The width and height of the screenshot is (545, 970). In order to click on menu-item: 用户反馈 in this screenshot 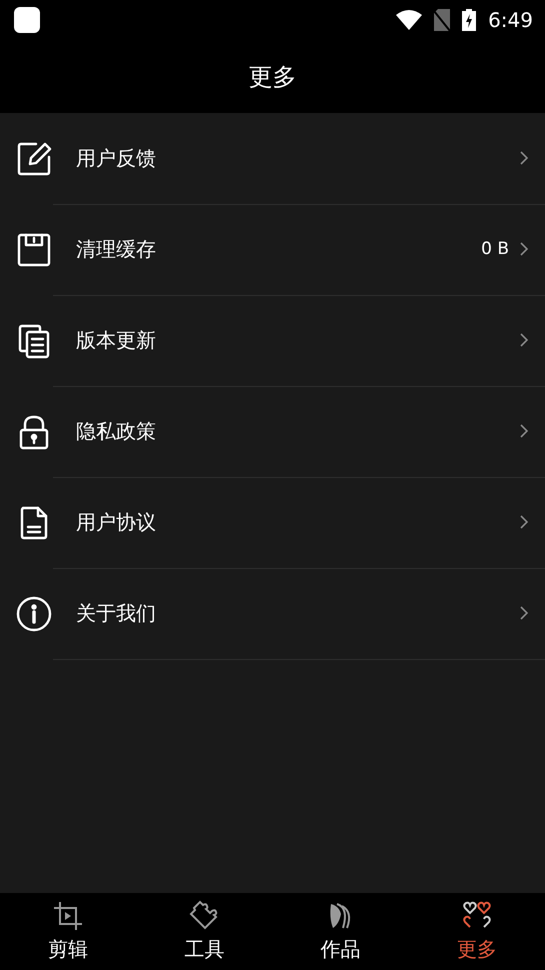, I will do `click(272, 158)`.